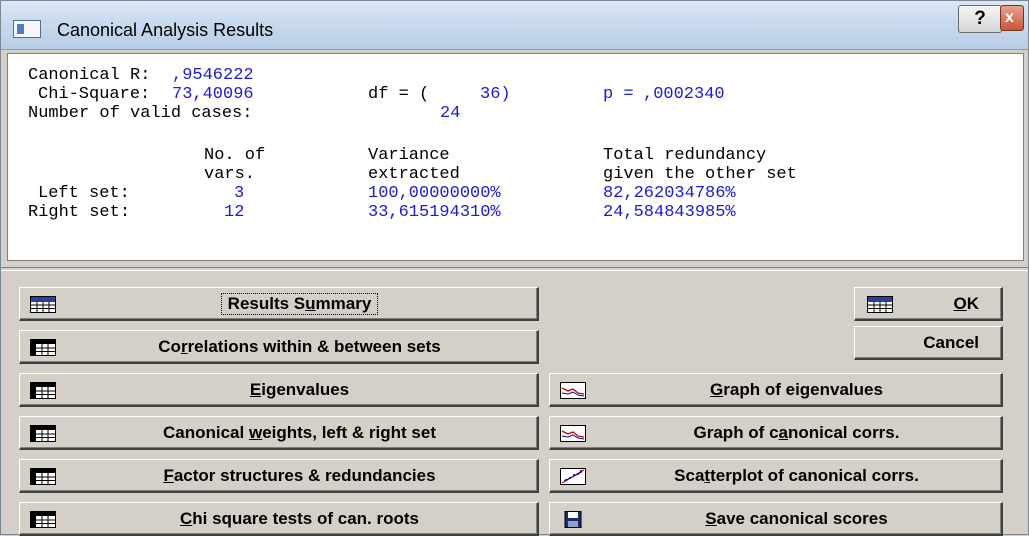 This screenshot has width=1029, height=536. I want to click on left-set-vars: 3, so click(239, 193).